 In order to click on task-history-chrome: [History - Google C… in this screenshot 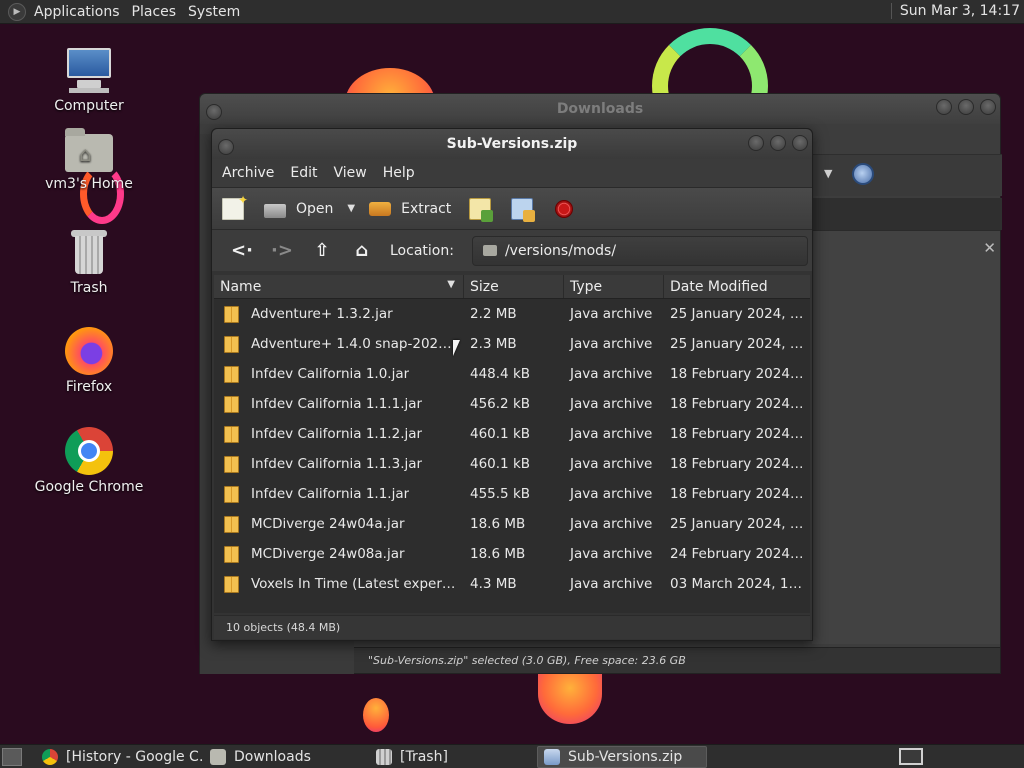, I will do `click(119, 757)`.